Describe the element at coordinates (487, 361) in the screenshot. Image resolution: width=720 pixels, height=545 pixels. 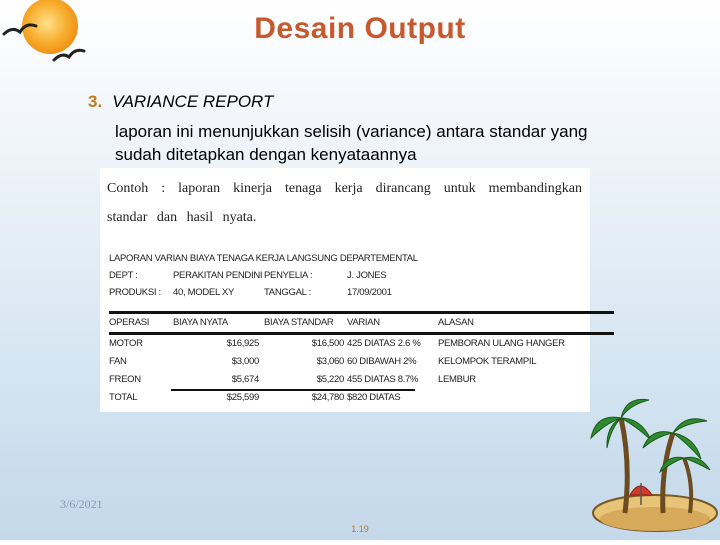
I see `table-cell: KELOMPOK TERAMPIL` at that location.